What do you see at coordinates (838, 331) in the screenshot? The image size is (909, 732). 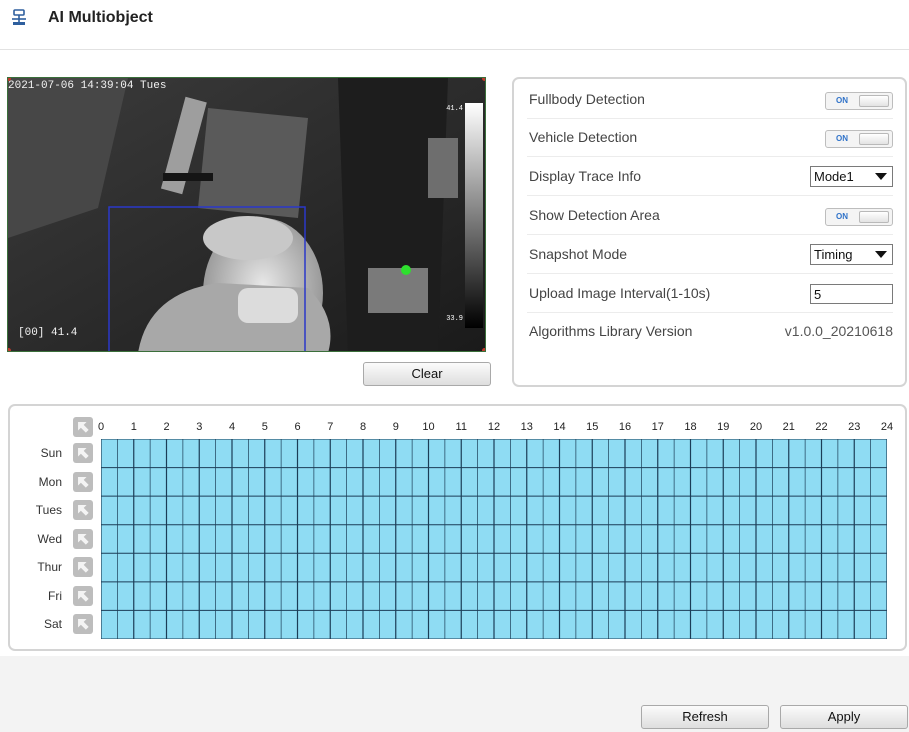 I see `library-version-value: v1.0.0_20210618` at bounding box center [838, 331].